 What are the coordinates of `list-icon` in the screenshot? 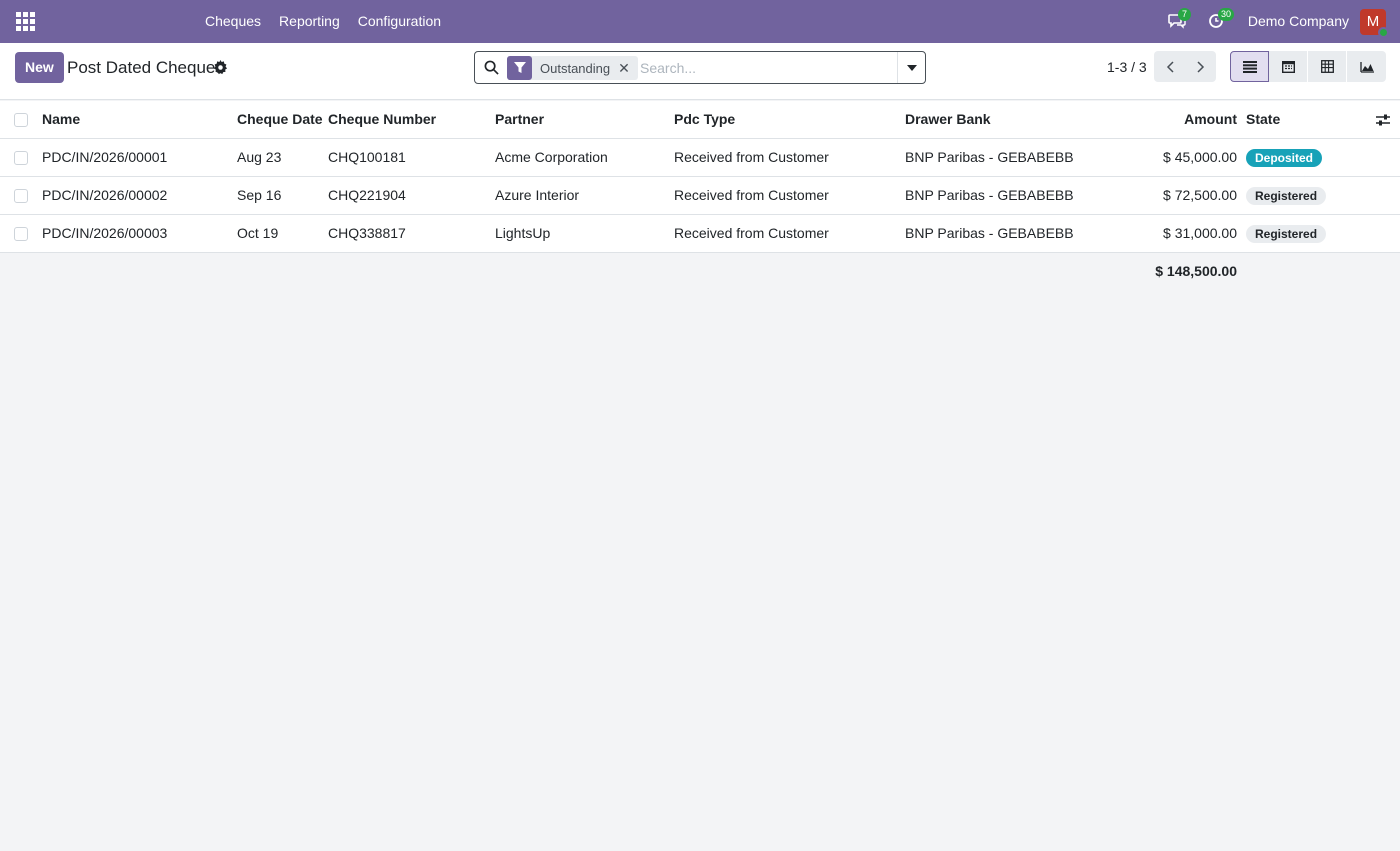 It's located at (1249, 66).